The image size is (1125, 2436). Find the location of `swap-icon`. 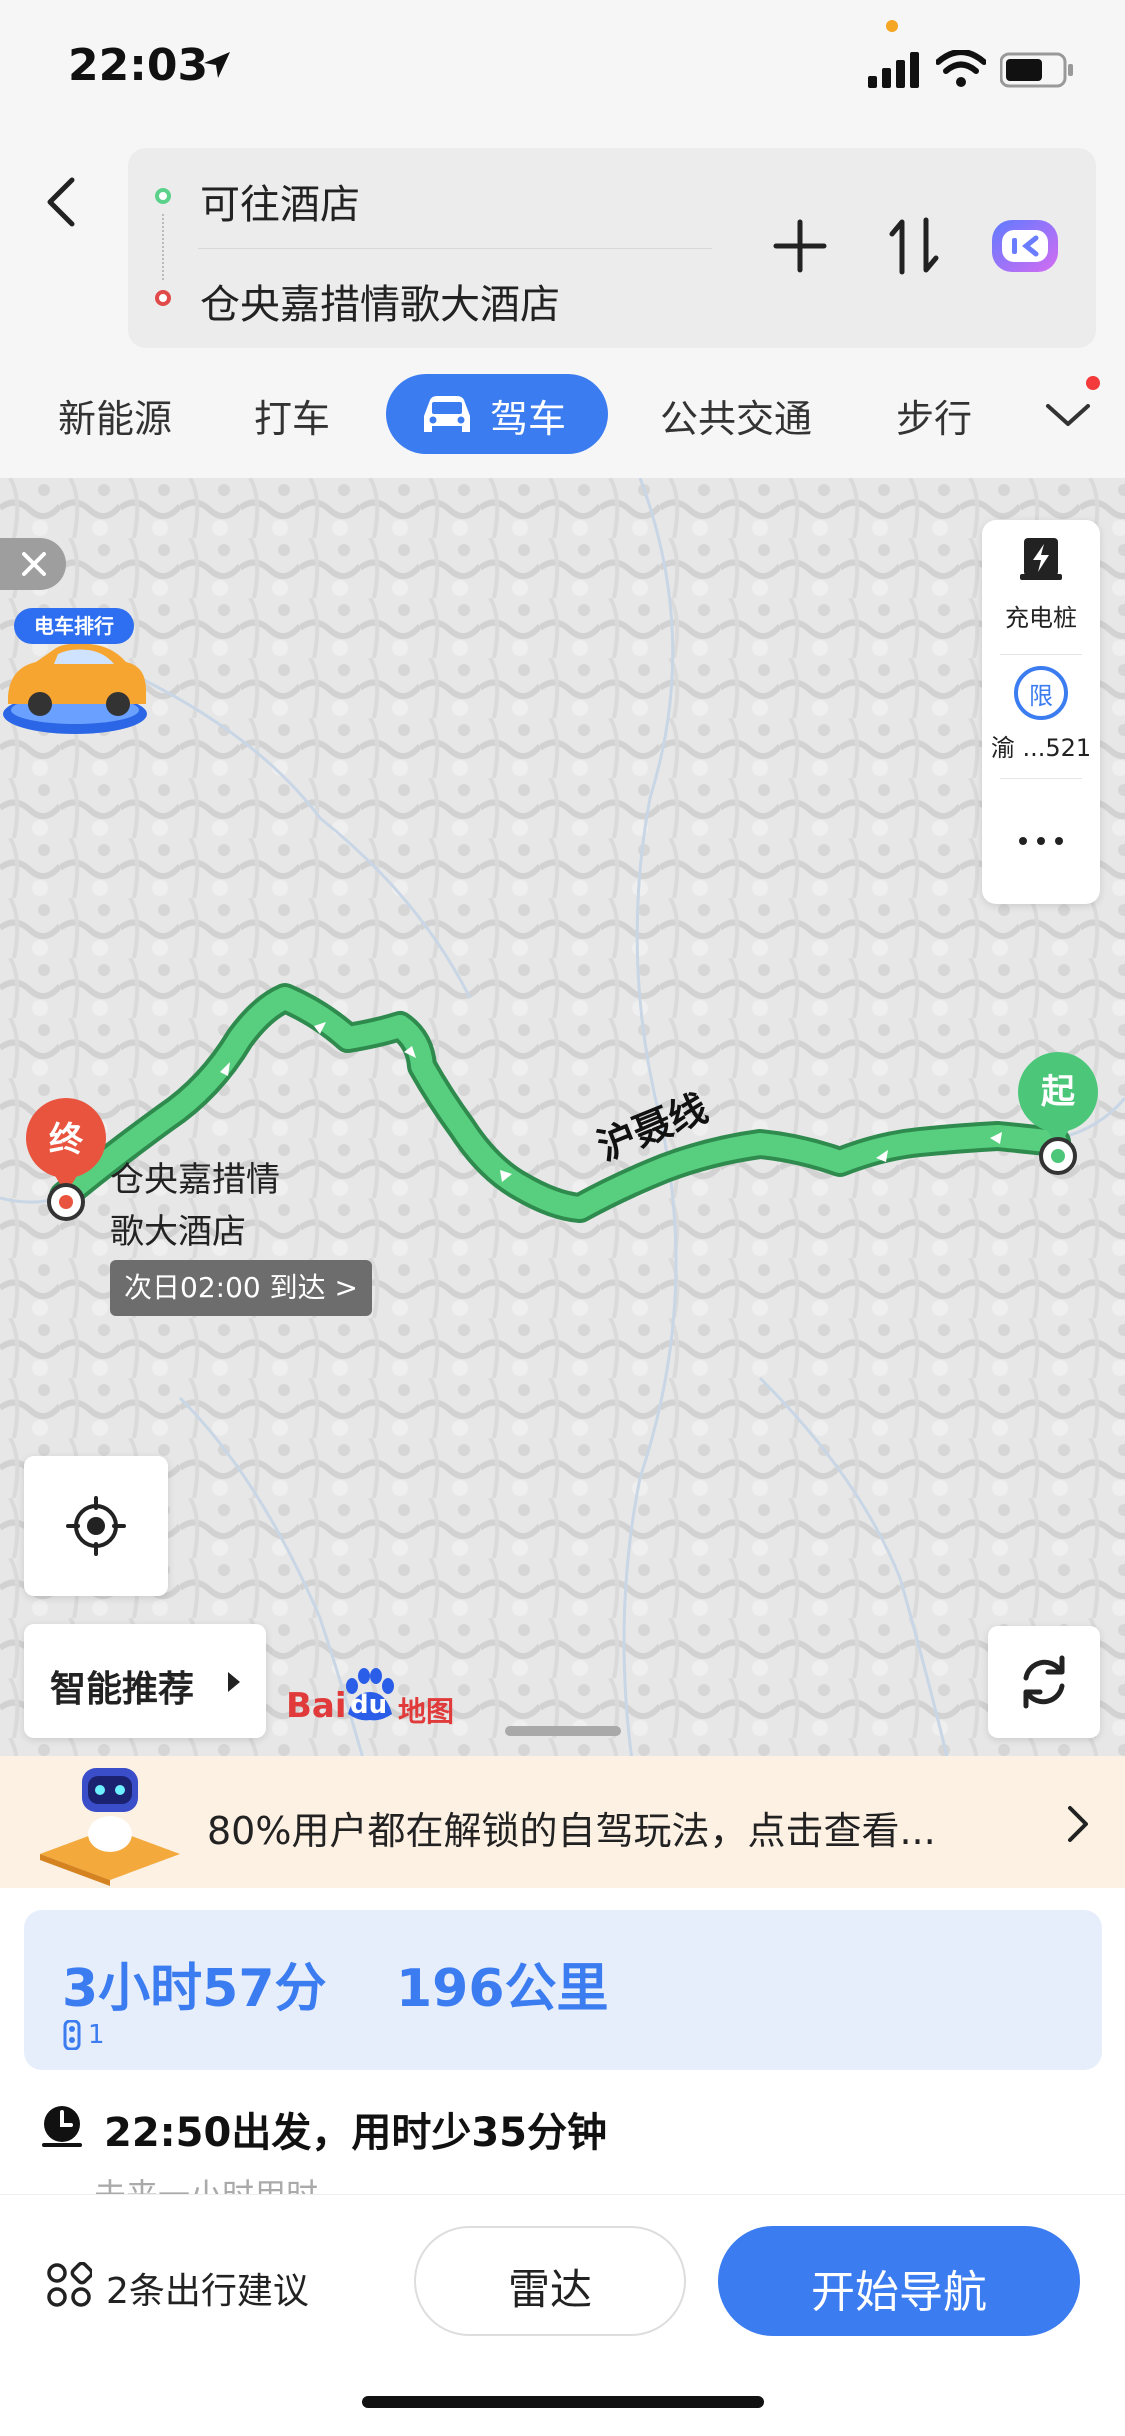

swap-icon is located at coordinates (914, 246).